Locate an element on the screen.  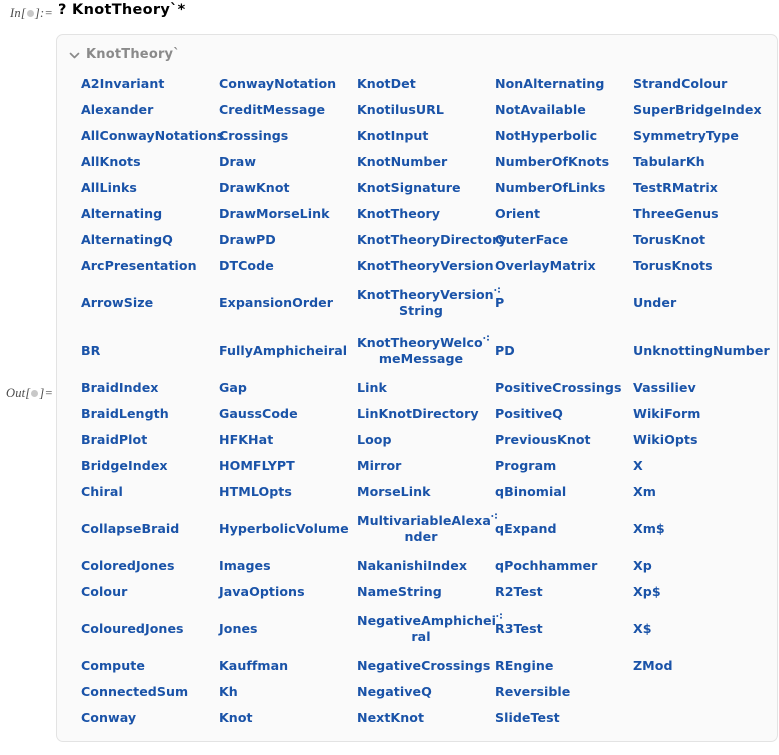
symbol-link: ArrowSize is located at coordinates (117, 303).